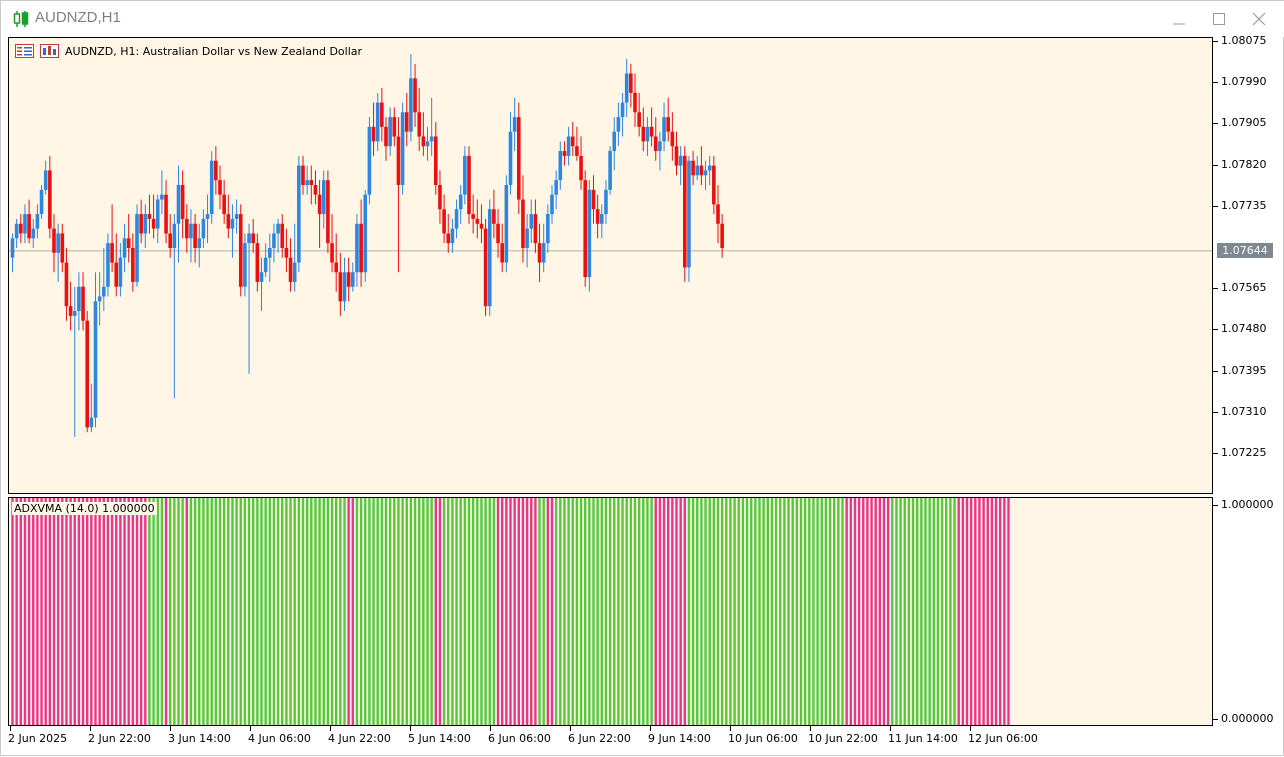 Image resolution: width=1284 pixels, height=757 pixels. What do you see at coordinates (1244, 205) in the screenshot?
I see `price-tick-label: 1.07735` at bounding box center [1244, 205].